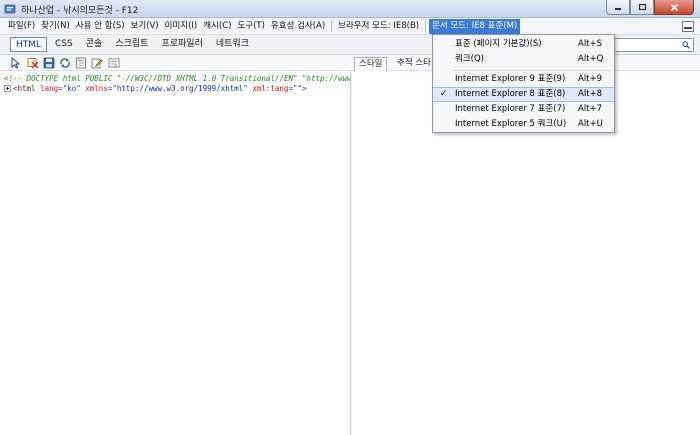 The image size is (700, 435). What do you see at coordinates (71, 88) in the screenshot?
I see `attr-lang-value: "ko"` at bounding box center [71, 88].